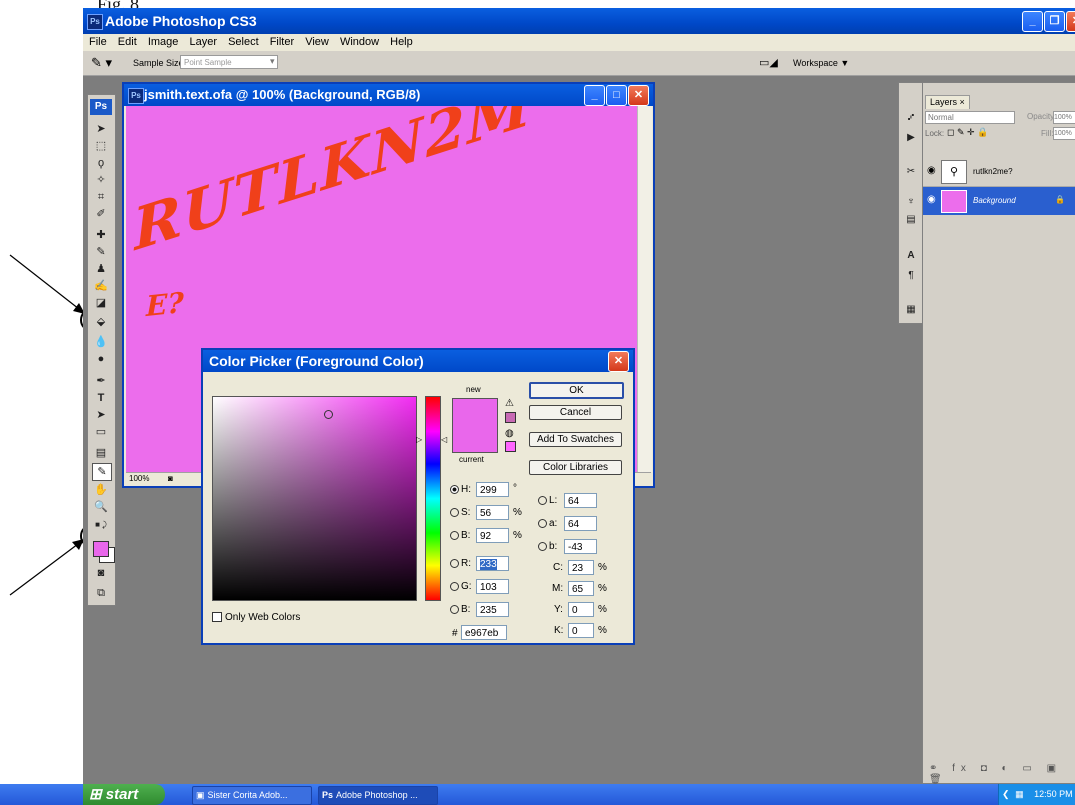  I want to click on lock-icons: ◻ ✎ ✛ 🔒, so click(967, 132).